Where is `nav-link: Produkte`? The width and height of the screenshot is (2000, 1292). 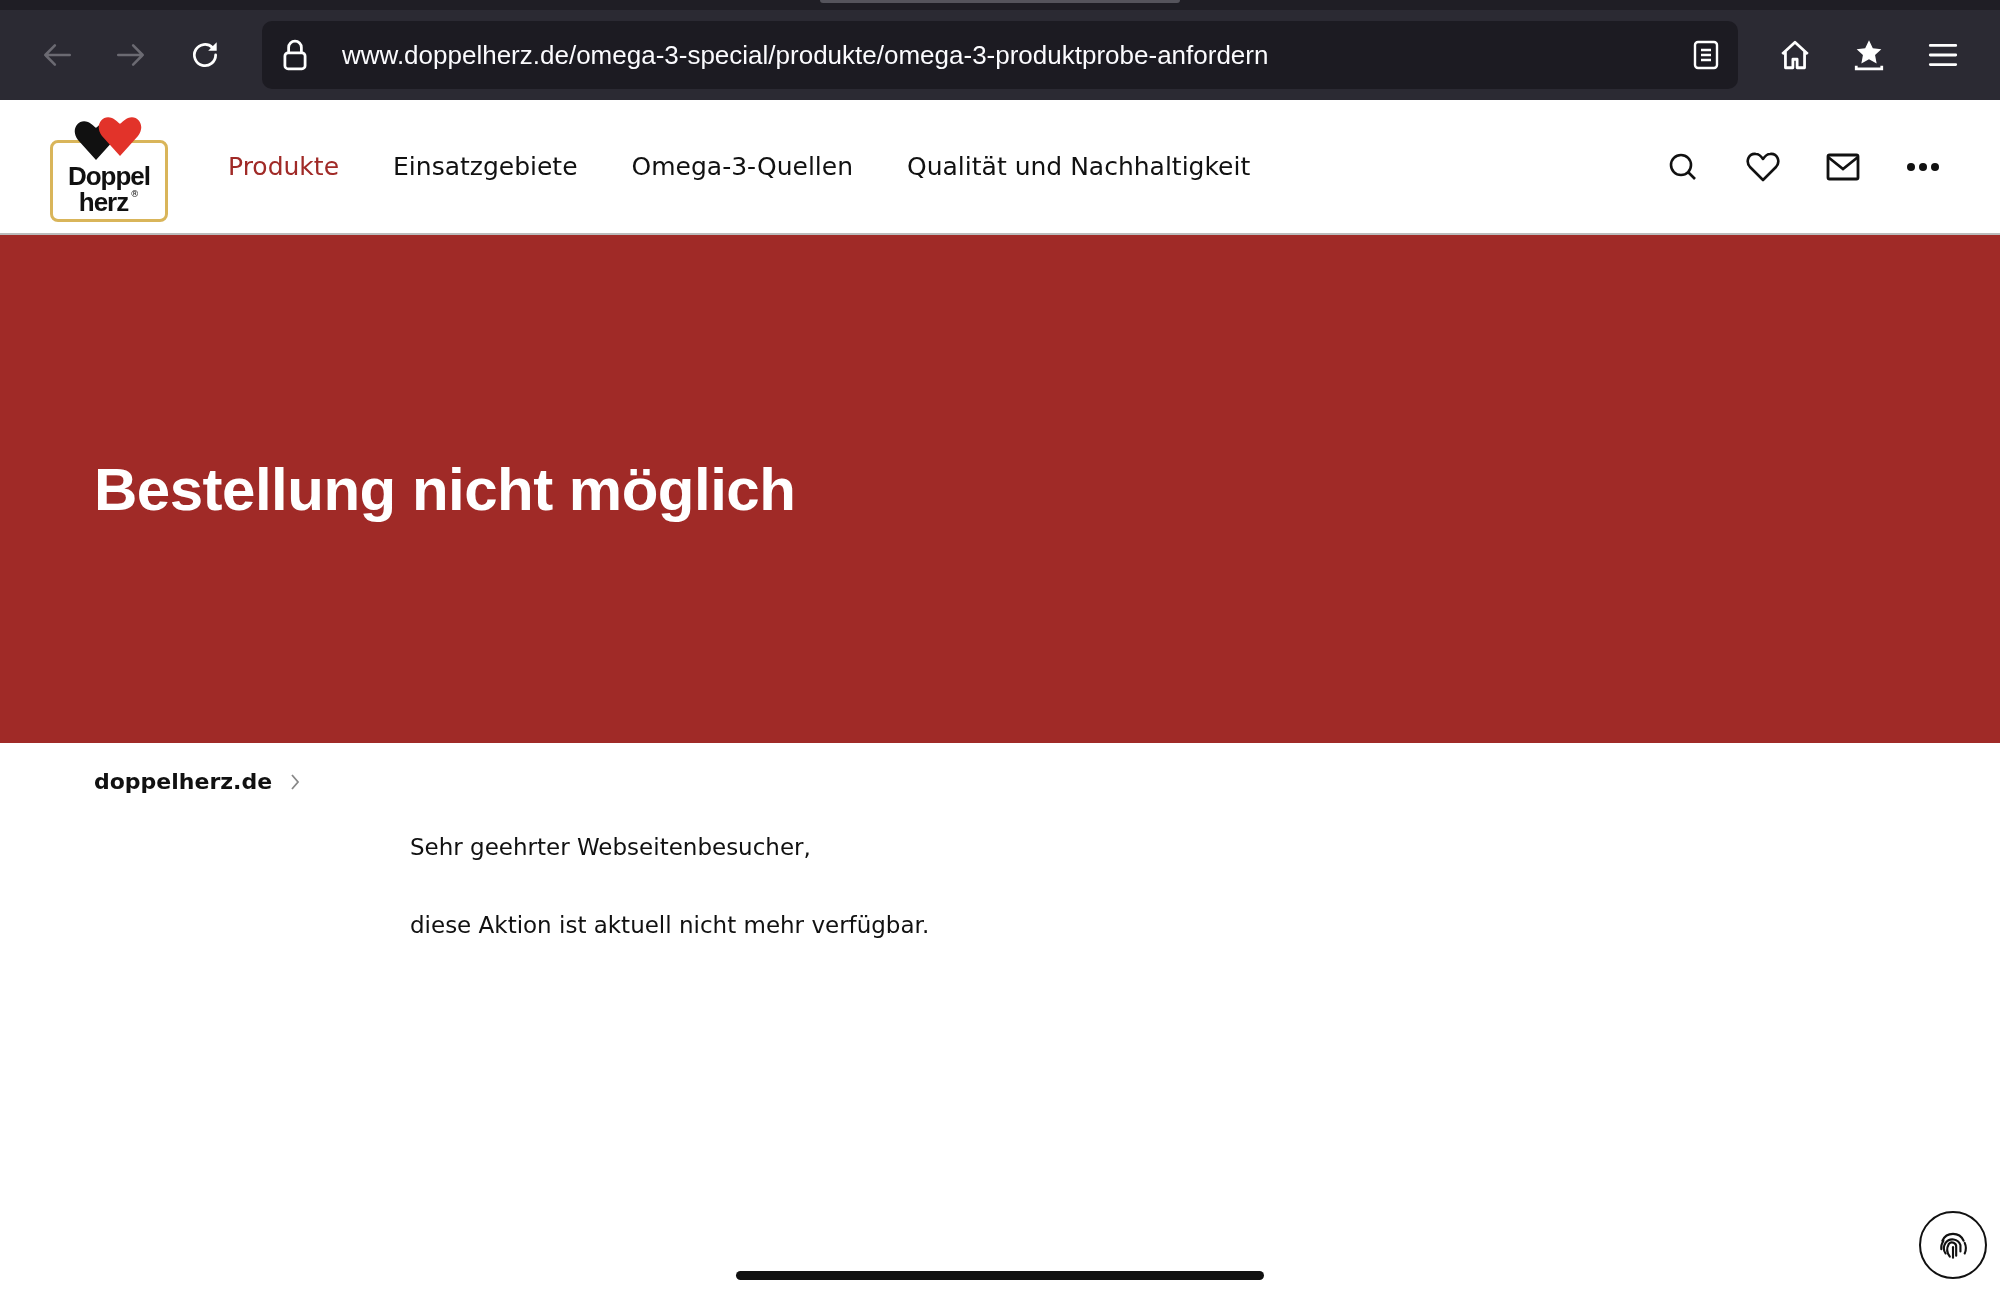
nav-link: Produkte is located at coordinates (284, 166).